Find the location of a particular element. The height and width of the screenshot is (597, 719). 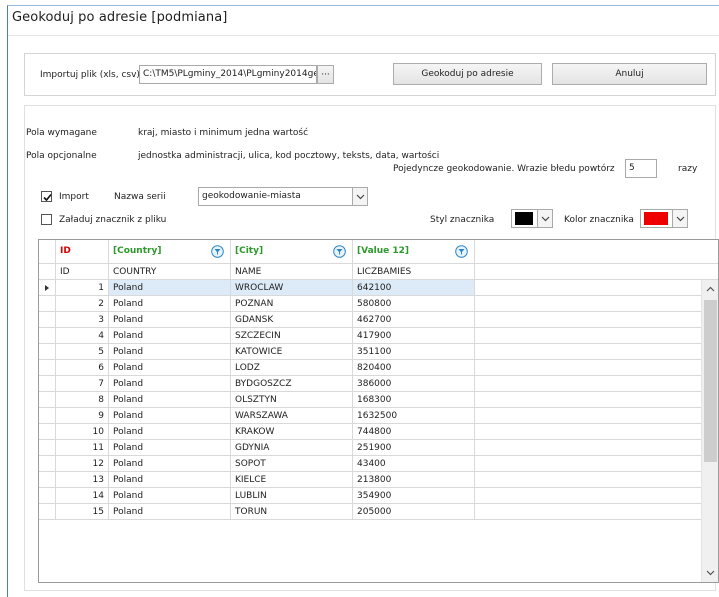

series-dropdown-button is located at coordinates (359, 196).